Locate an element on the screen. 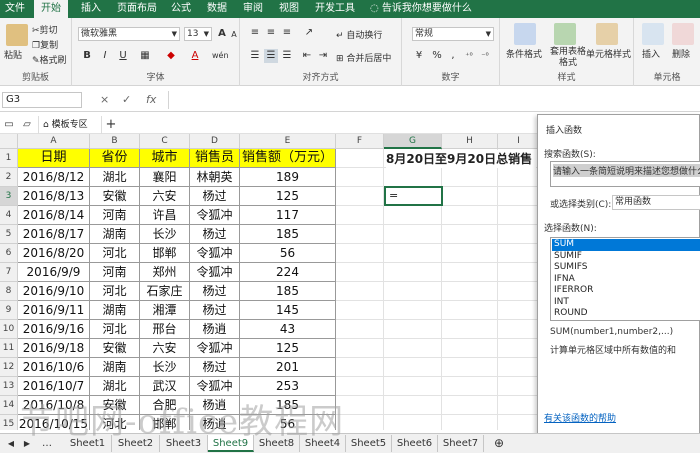 This screenshot has width=700, height=453. function-help-link: 有关该函数的帮助 is located at coordinates (580, 417).